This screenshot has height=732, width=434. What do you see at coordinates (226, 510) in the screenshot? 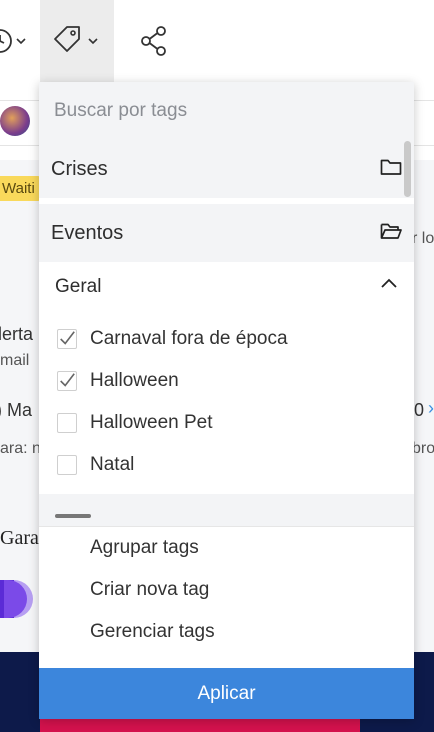
I see `next-group-header` at bounding box center [226, 510].